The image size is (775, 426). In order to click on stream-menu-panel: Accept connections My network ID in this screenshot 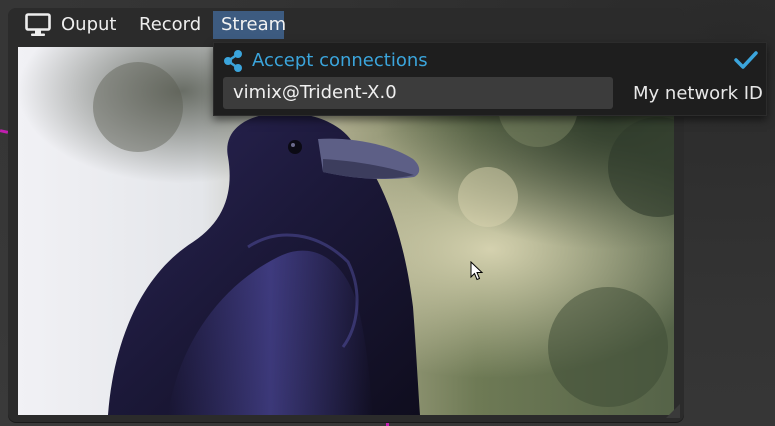, I will do `click(490, 79)`.